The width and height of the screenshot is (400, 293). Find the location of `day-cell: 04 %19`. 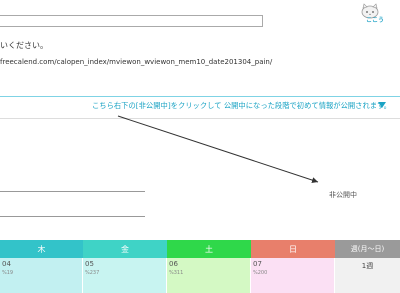

day-cell: 04 %19 is located at coordinates (41, 275).